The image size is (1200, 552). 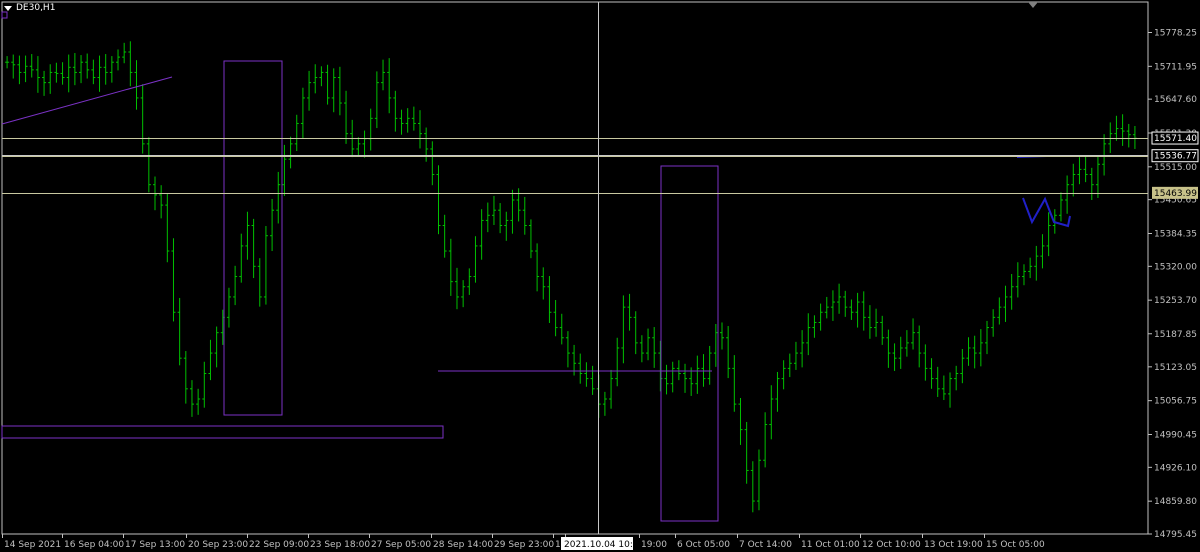 I want to click on x-tick-label: 7 Oct 14:00, so click(x=765, y=545).